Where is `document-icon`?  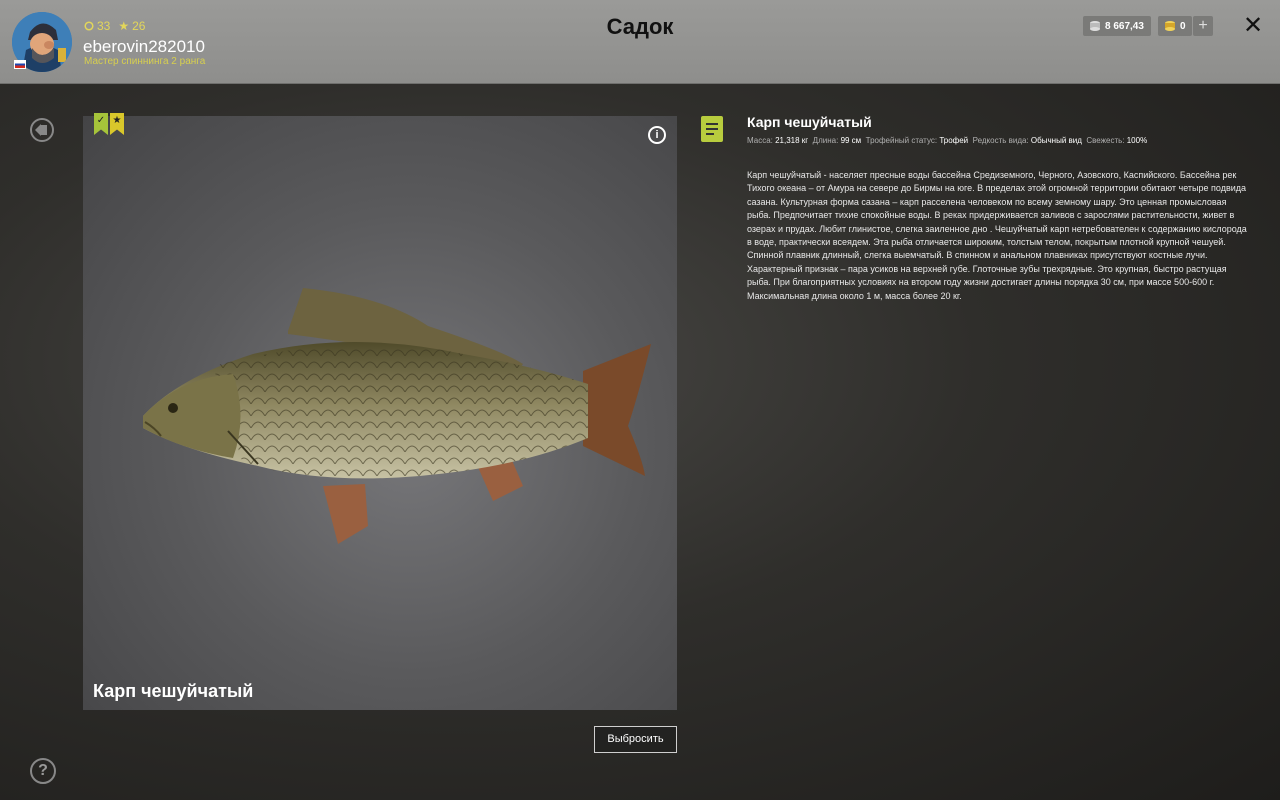
document-icon is located at coordinates (712, 129).